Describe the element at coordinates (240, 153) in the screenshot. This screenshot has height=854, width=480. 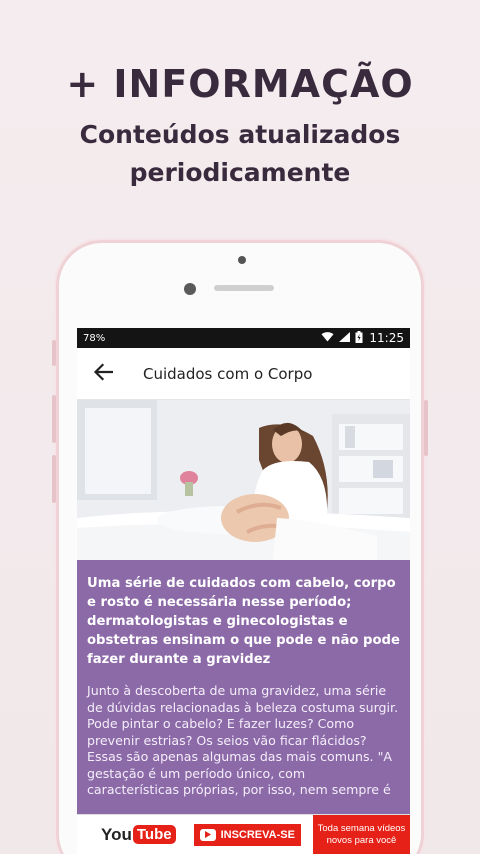
I see `promo-subtitle: Conteúdos atualizados periodicamente` at that location.